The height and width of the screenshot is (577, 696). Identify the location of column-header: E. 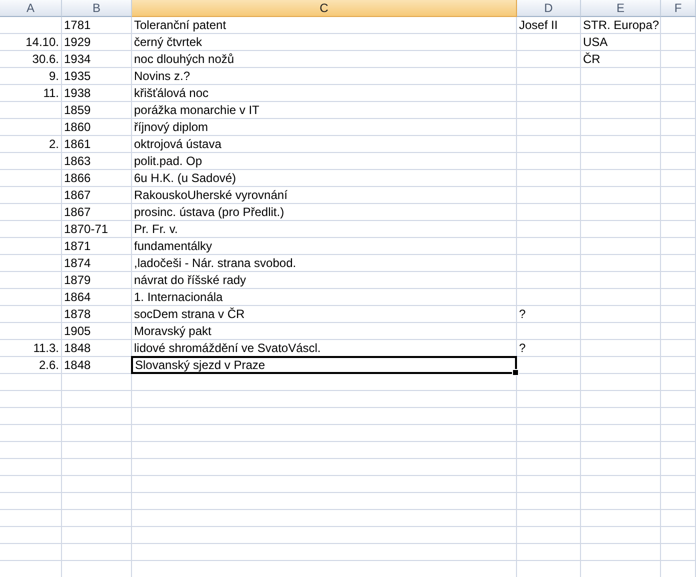
(621, 8).